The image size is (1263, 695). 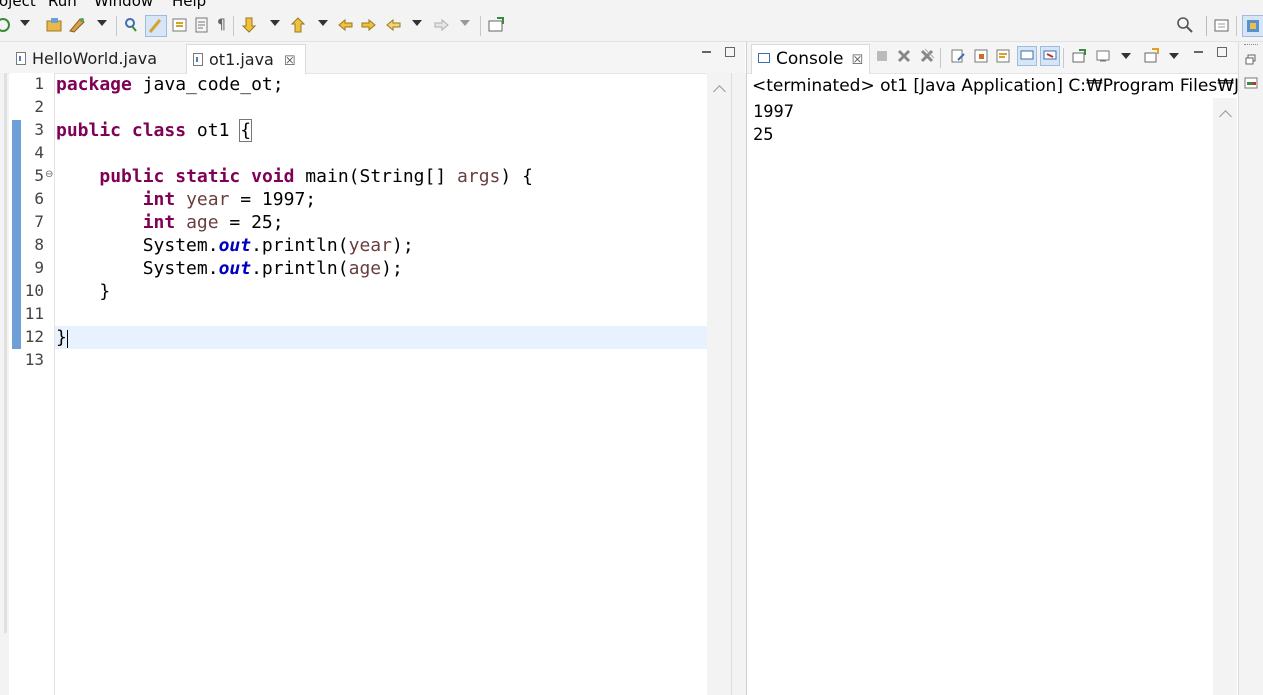 What do you see at coordinates (1027, 56) in the screenshot?
I see `show-console-stdout-icon` at bounding box center [1027, 56].